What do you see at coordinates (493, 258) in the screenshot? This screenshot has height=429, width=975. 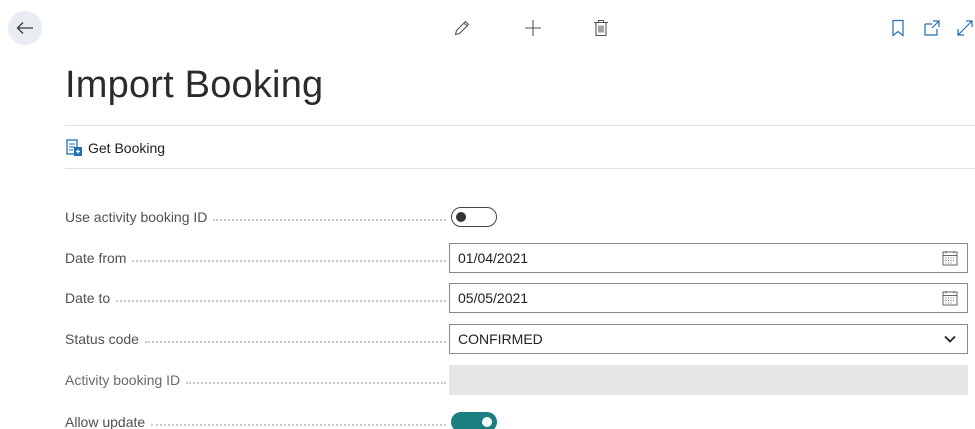 I see `date-from-value: 01/04/2021` at bounding box center [493, 258].